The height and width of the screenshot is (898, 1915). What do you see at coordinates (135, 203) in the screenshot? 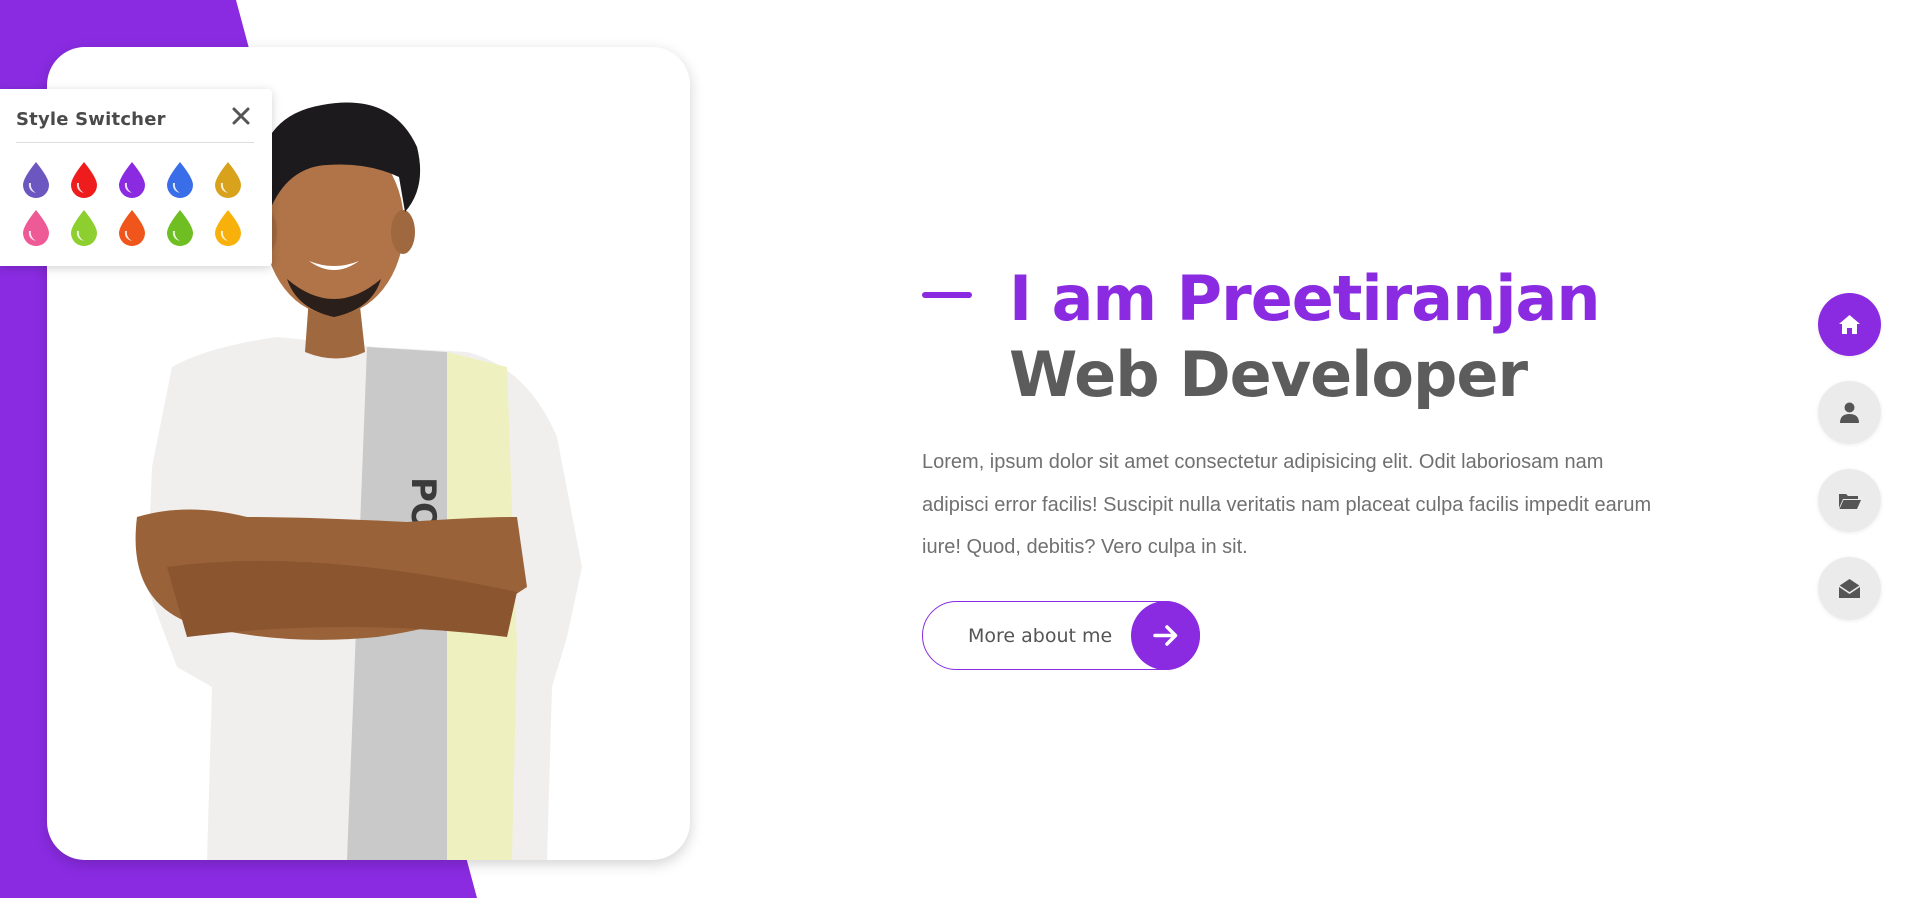
I see `color-swatch-grid` at bounding box center [135, 203].